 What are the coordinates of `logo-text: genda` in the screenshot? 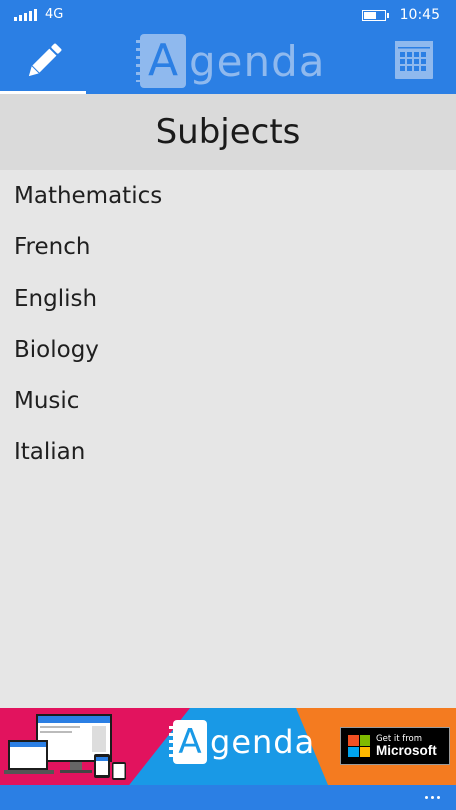 It's located at (257, 61).